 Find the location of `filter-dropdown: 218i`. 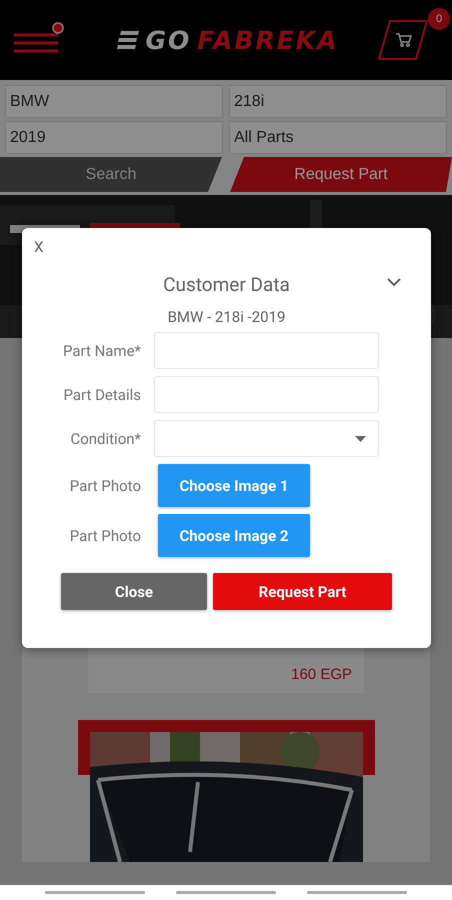

filter-dropdown: 218i is located at coordinates (338, 101).